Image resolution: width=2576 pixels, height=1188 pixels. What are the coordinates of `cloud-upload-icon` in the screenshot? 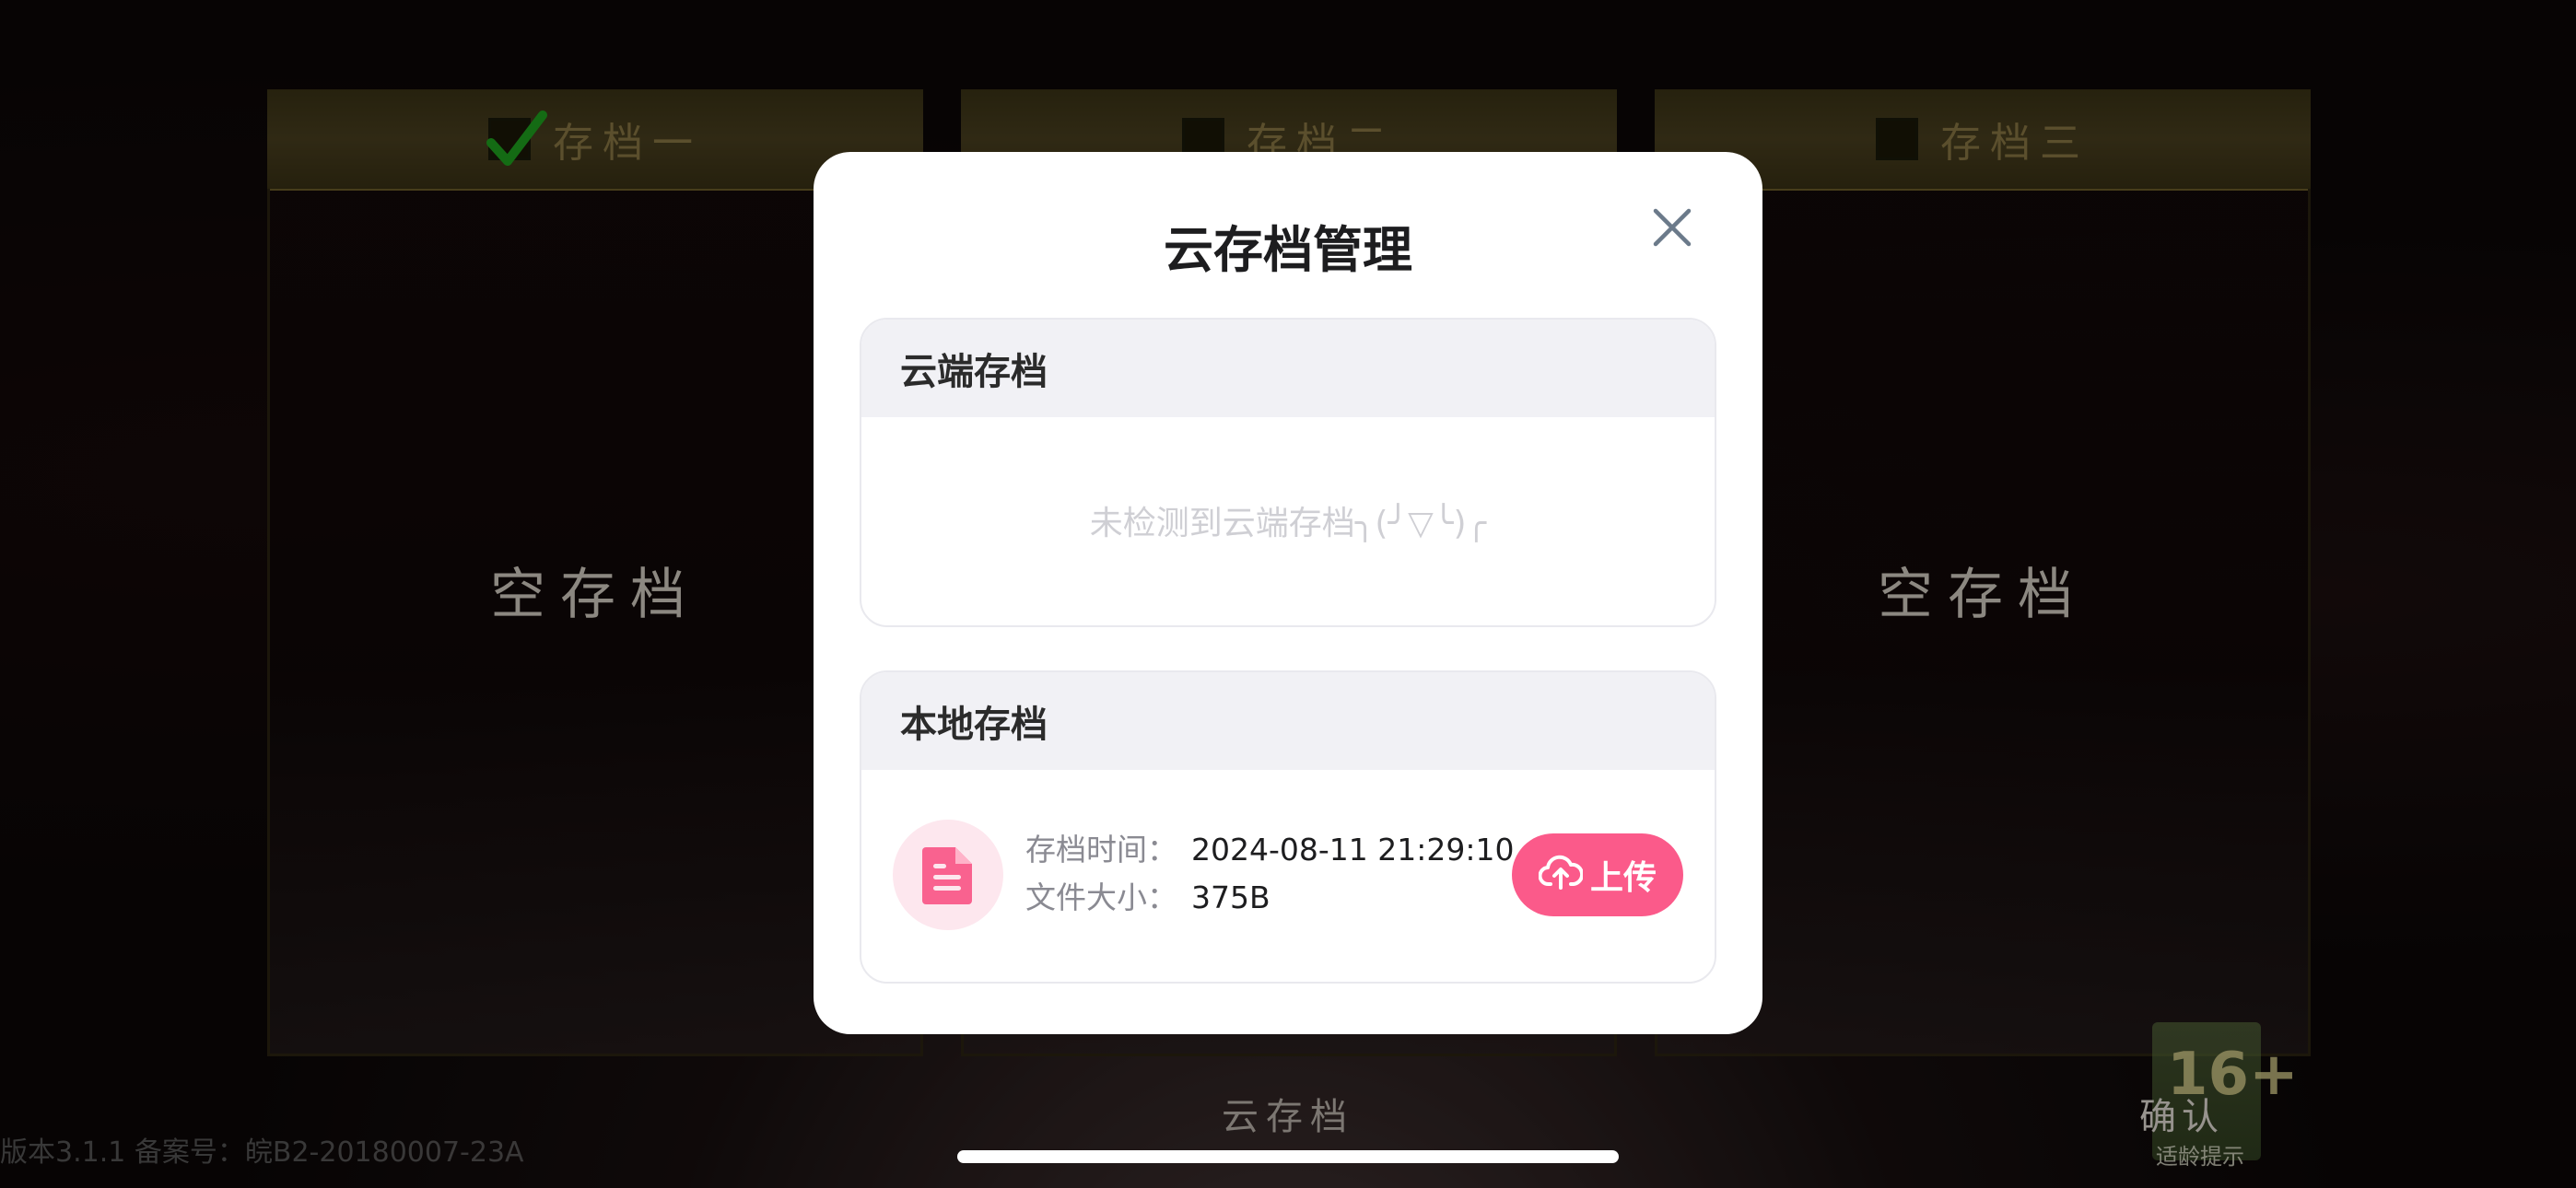 It's located at (1561, 875).